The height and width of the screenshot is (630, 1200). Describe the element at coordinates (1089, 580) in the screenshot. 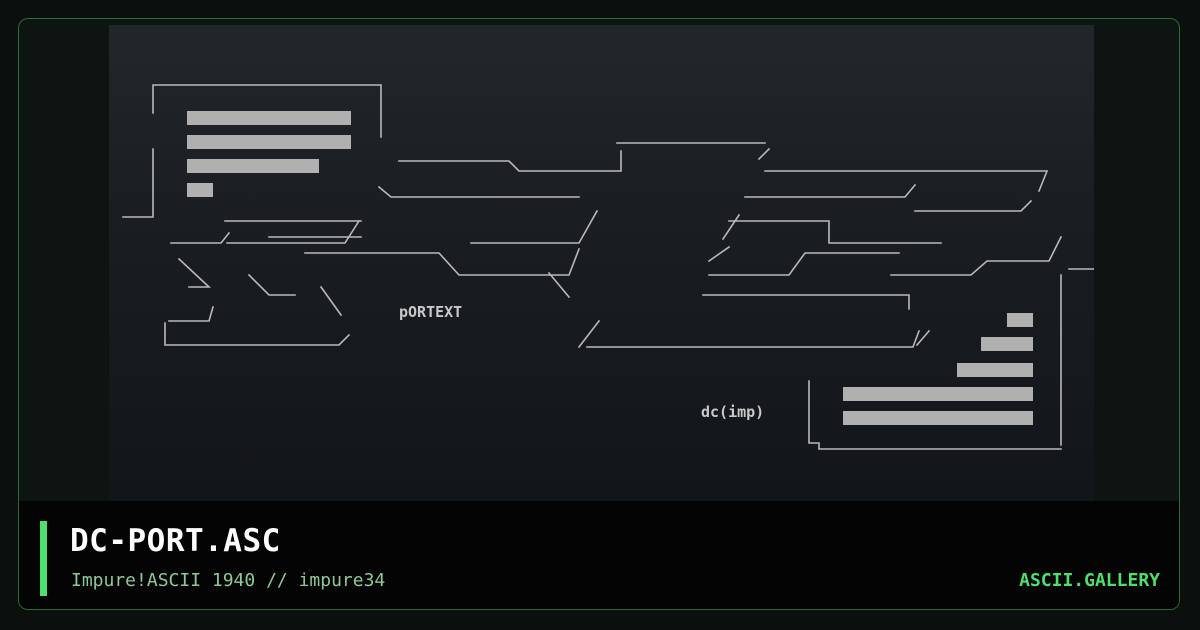

I see `brand-label: ASCII.GALLERY` at that location.